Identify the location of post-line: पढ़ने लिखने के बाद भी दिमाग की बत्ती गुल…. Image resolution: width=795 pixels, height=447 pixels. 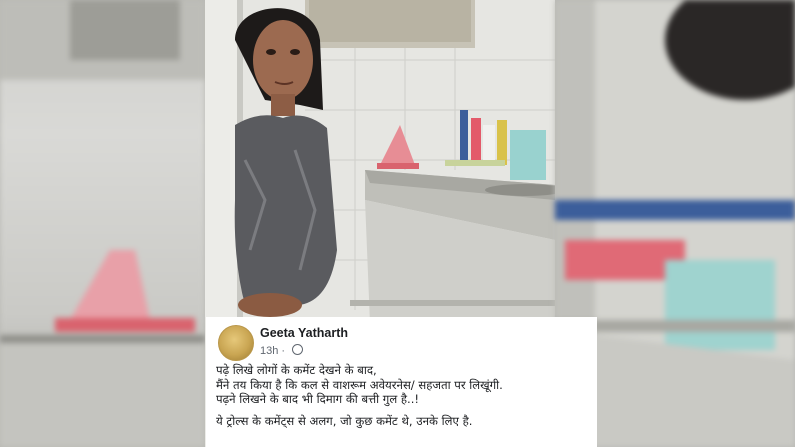
(318, 399).